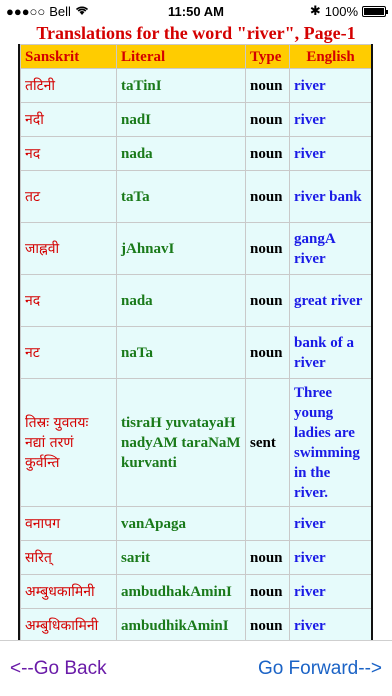 The image size is (392, 696). I want to click on table-row: तट taTa noun river bank, so click(195, 196).